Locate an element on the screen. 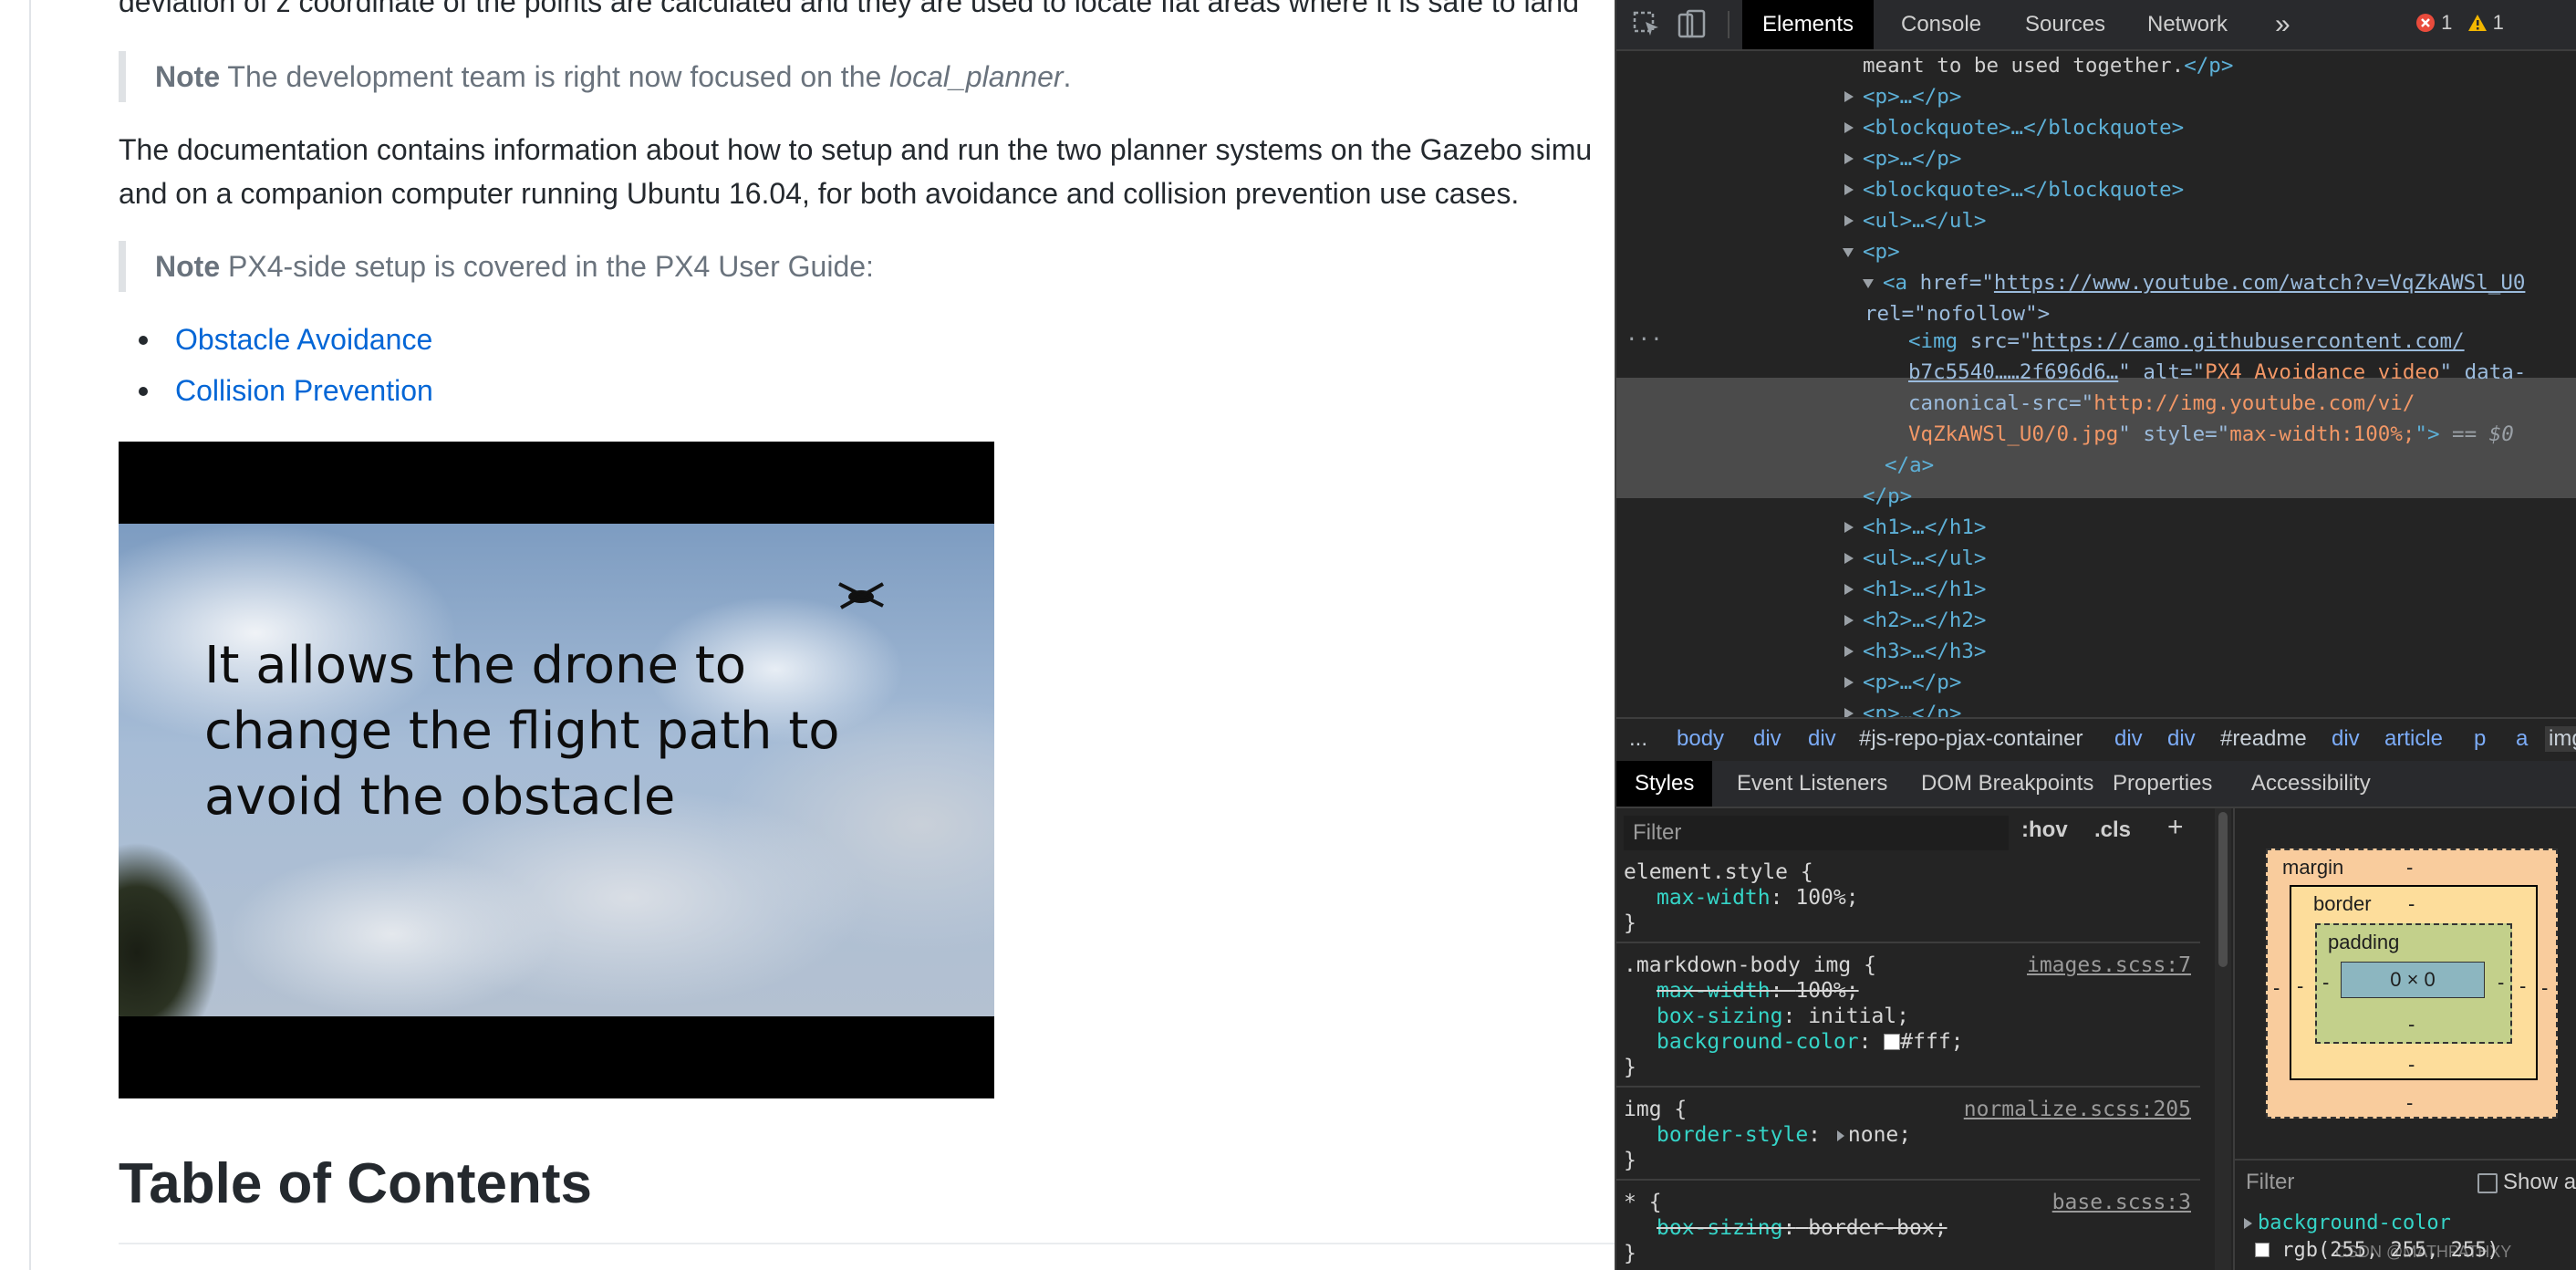  show-all-checkbox is located at coordinates (2487, 1183).